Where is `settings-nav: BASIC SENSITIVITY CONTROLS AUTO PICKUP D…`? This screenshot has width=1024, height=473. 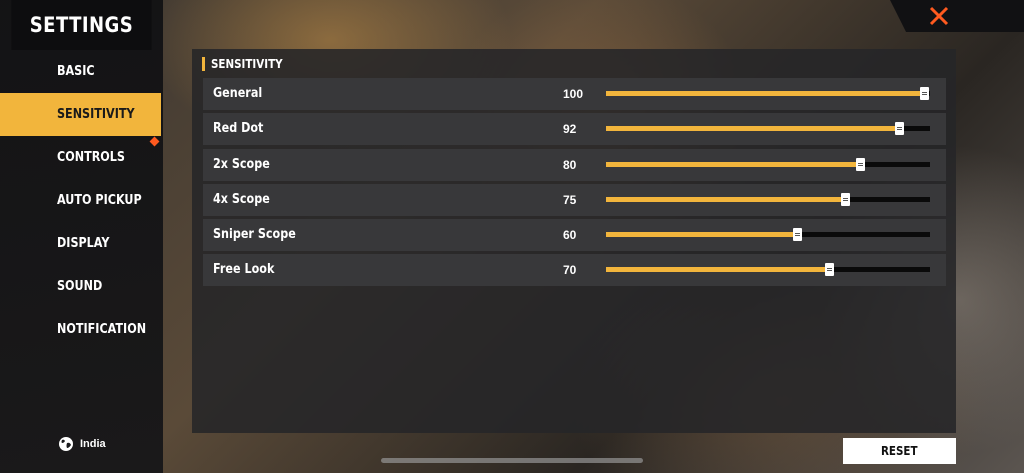 settings-nav: BASIC SENSITIVITY CONTROLS AUTO PICKUP D… is located at coordinates (81, 200).